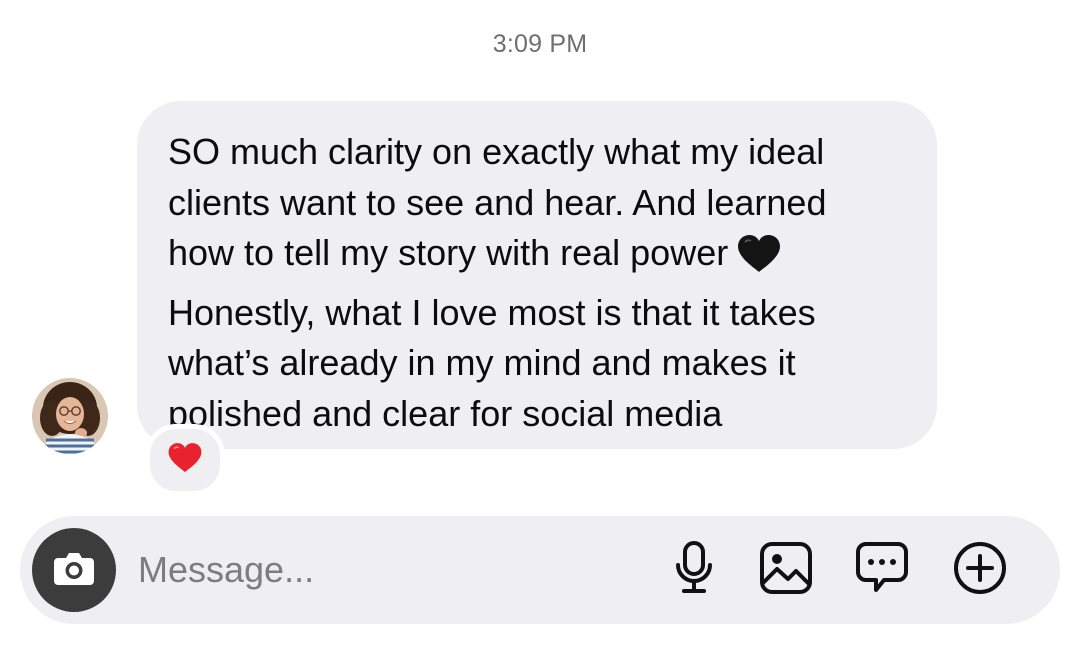 This screenshot has height=651, width=1080. I want to click on microphone-button, so click(694, 570).